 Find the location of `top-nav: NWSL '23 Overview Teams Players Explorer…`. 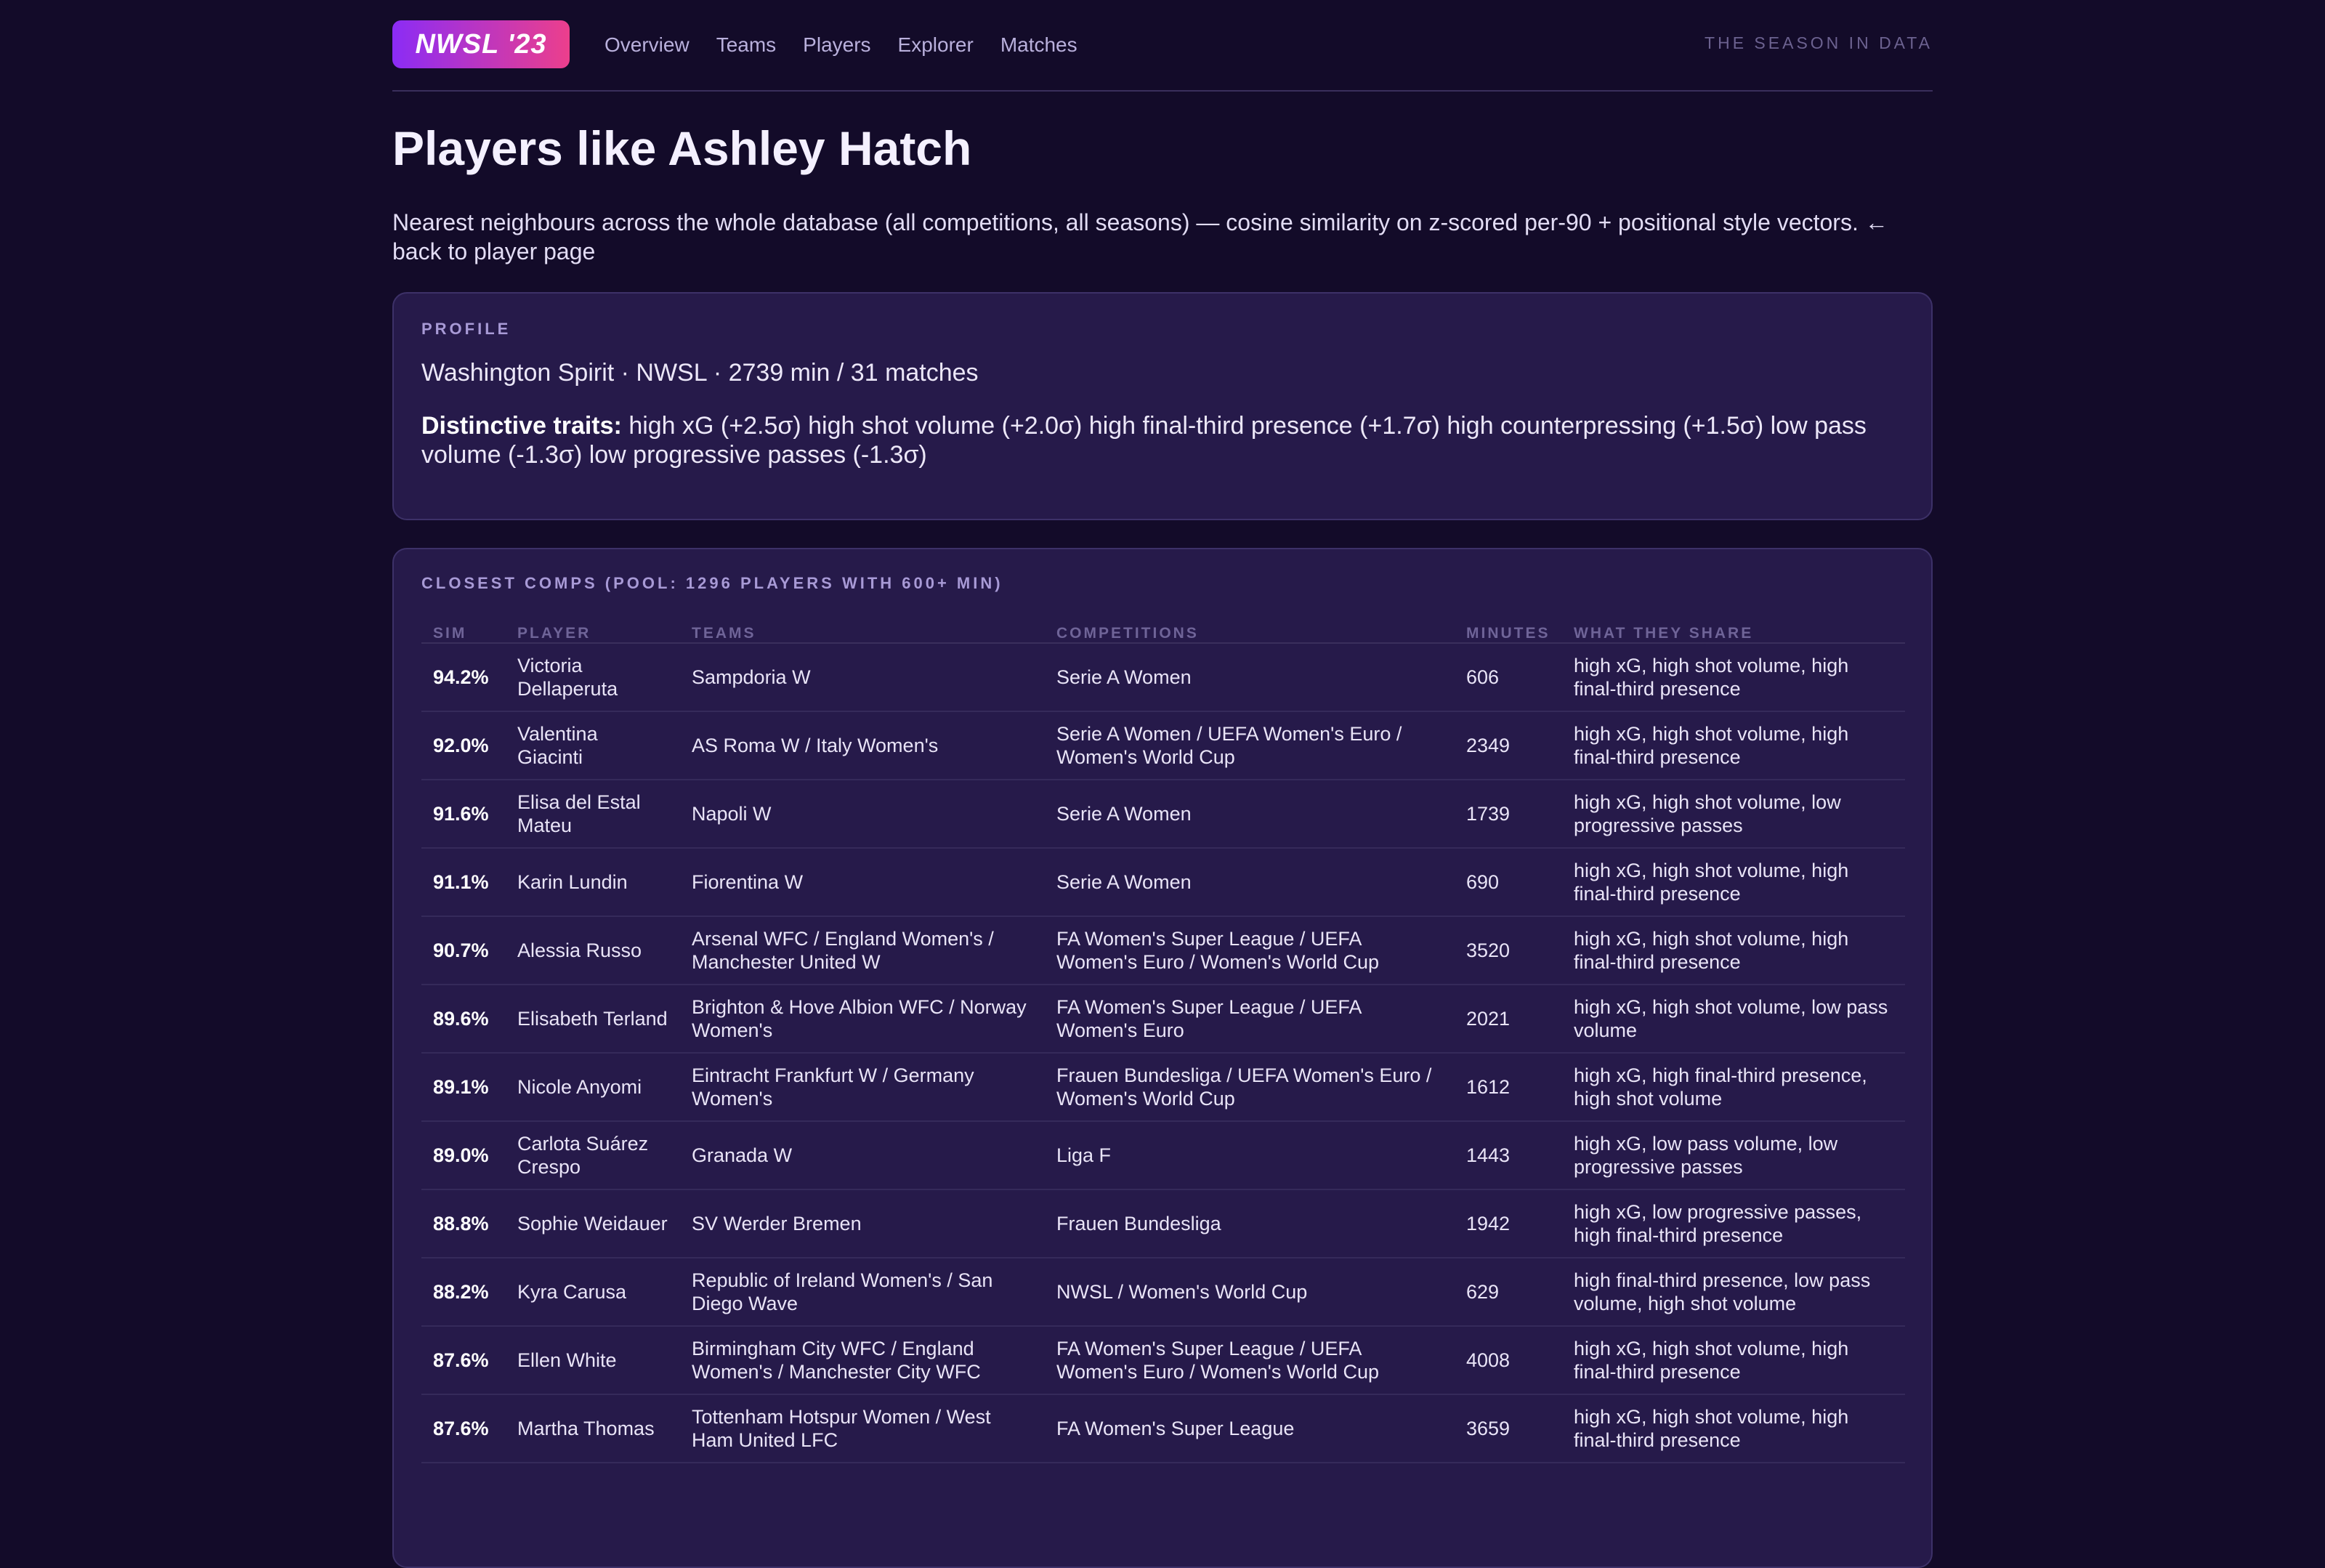

top-nav: NWSL '23 Overview Teams Players Explorer… is located at coordinates (1163, 46).